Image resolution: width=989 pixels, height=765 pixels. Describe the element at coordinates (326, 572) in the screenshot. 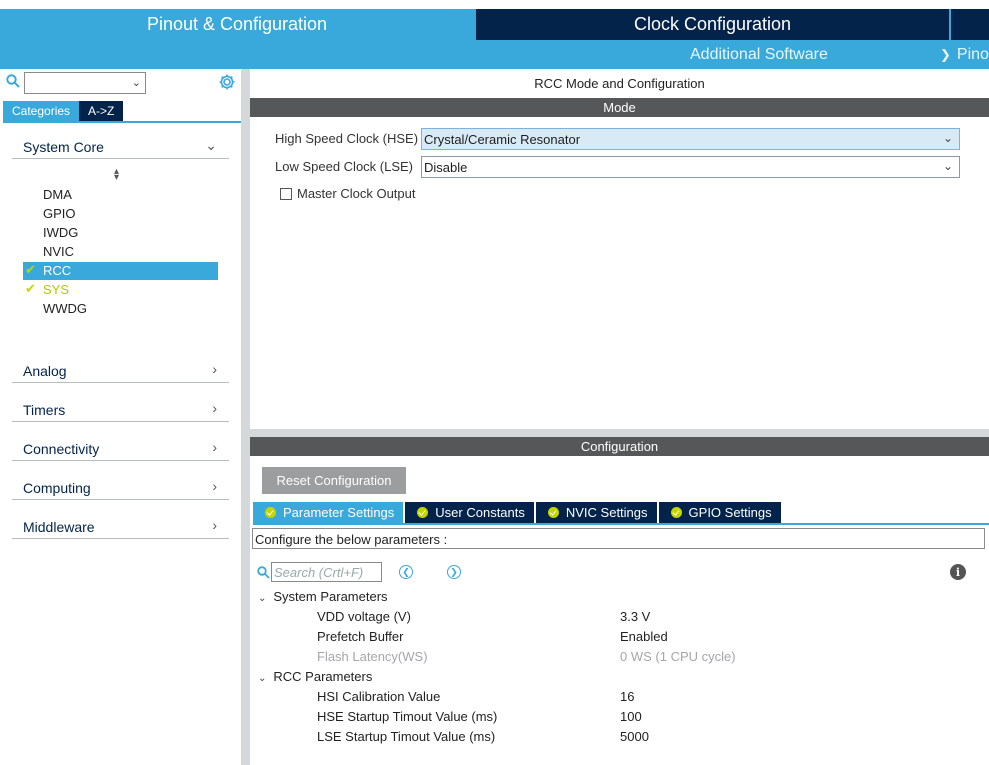

I see `parameter-search-input: Search (Crtl+F)` at that location.